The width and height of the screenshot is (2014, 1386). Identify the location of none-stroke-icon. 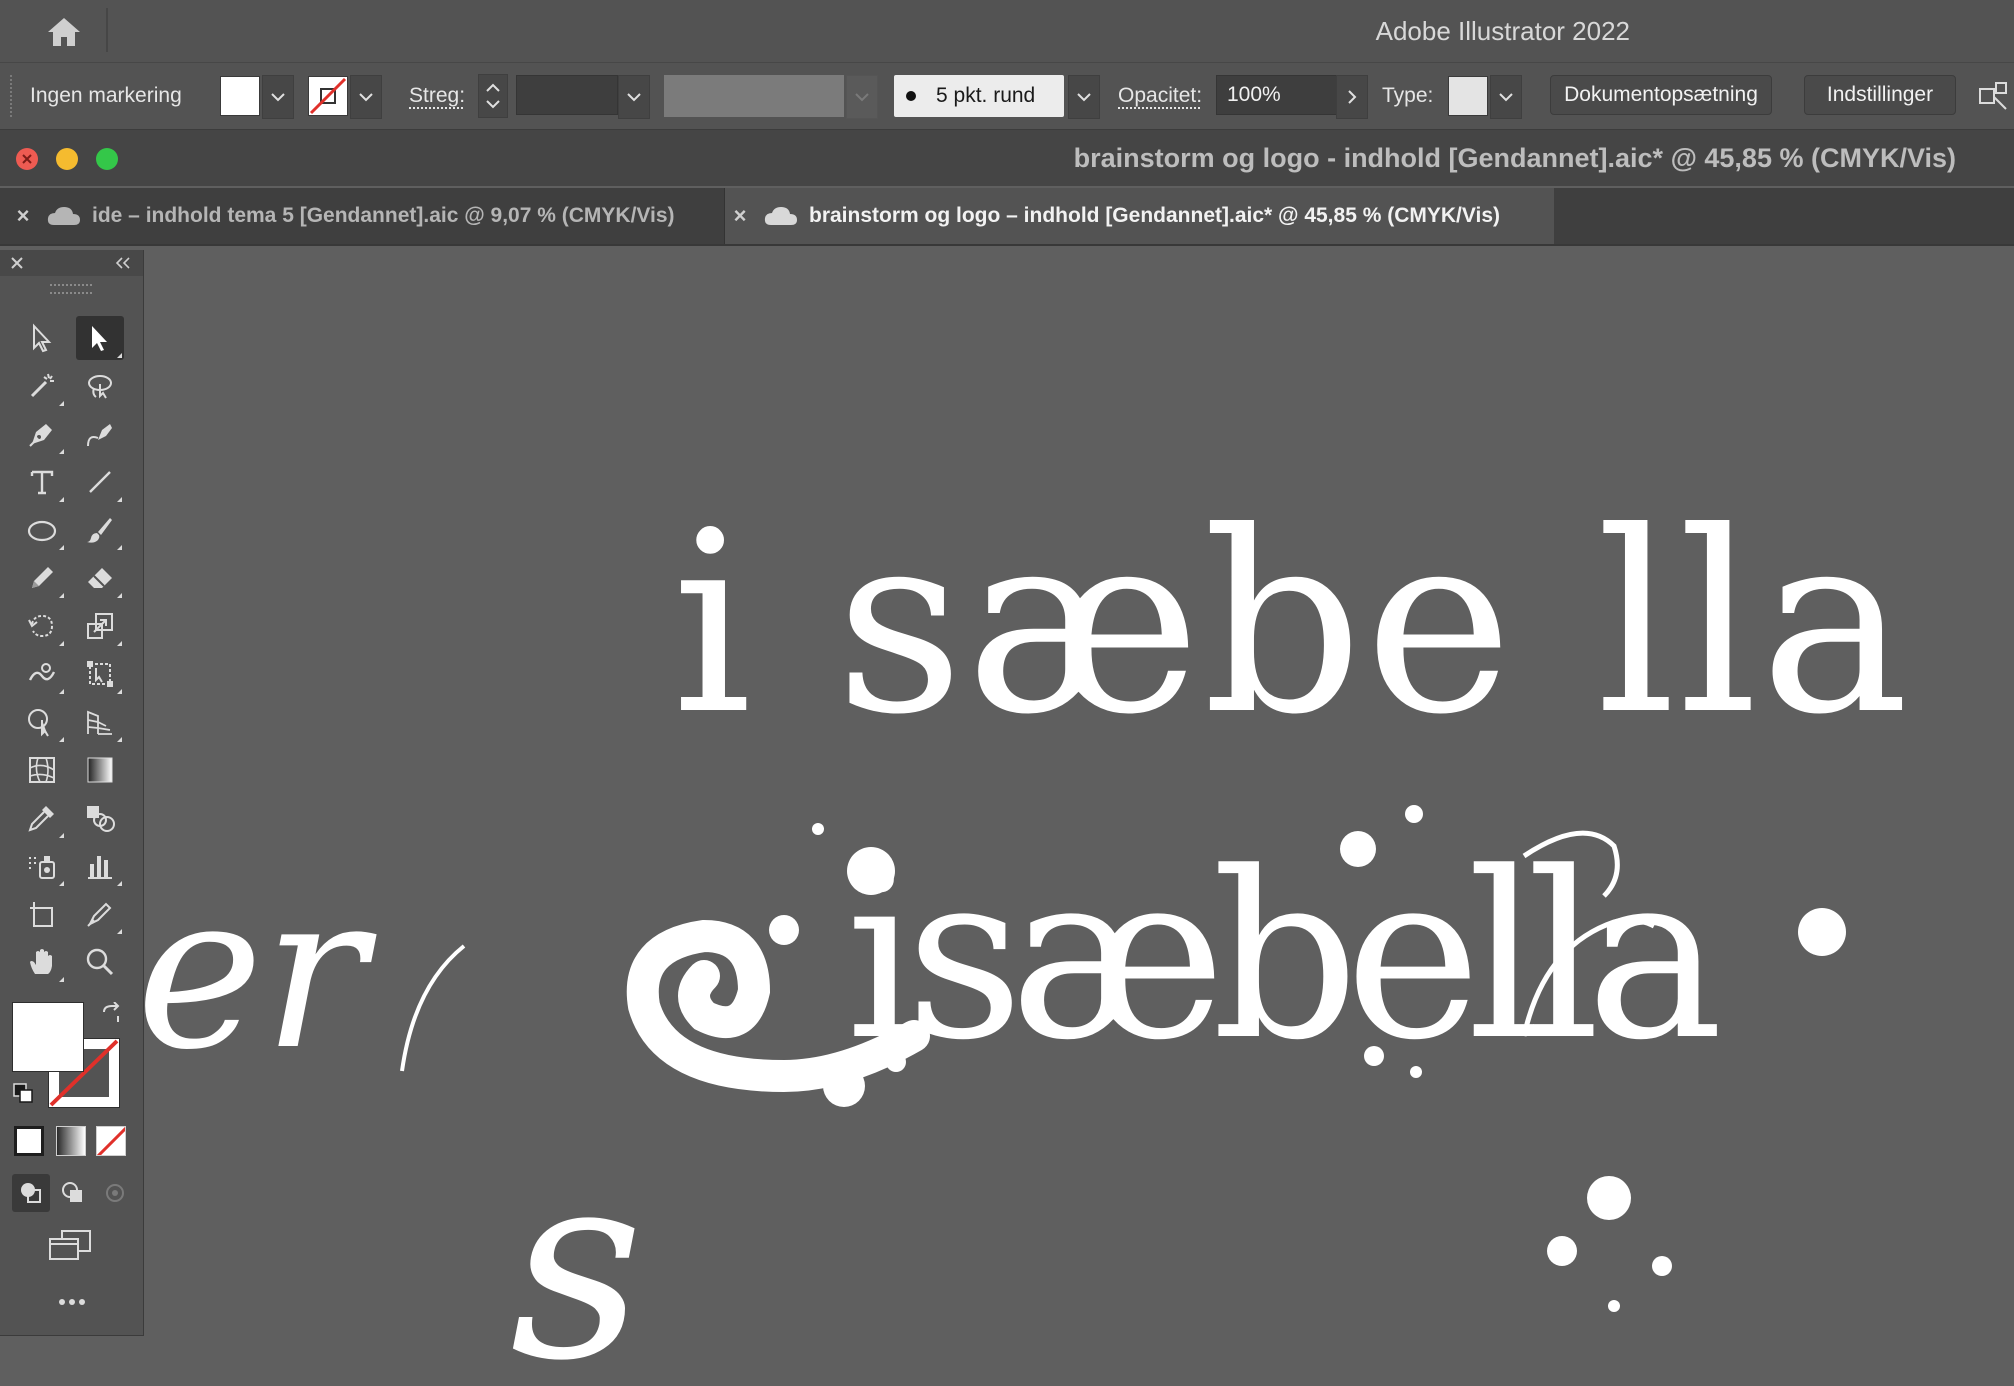
(328, 96).